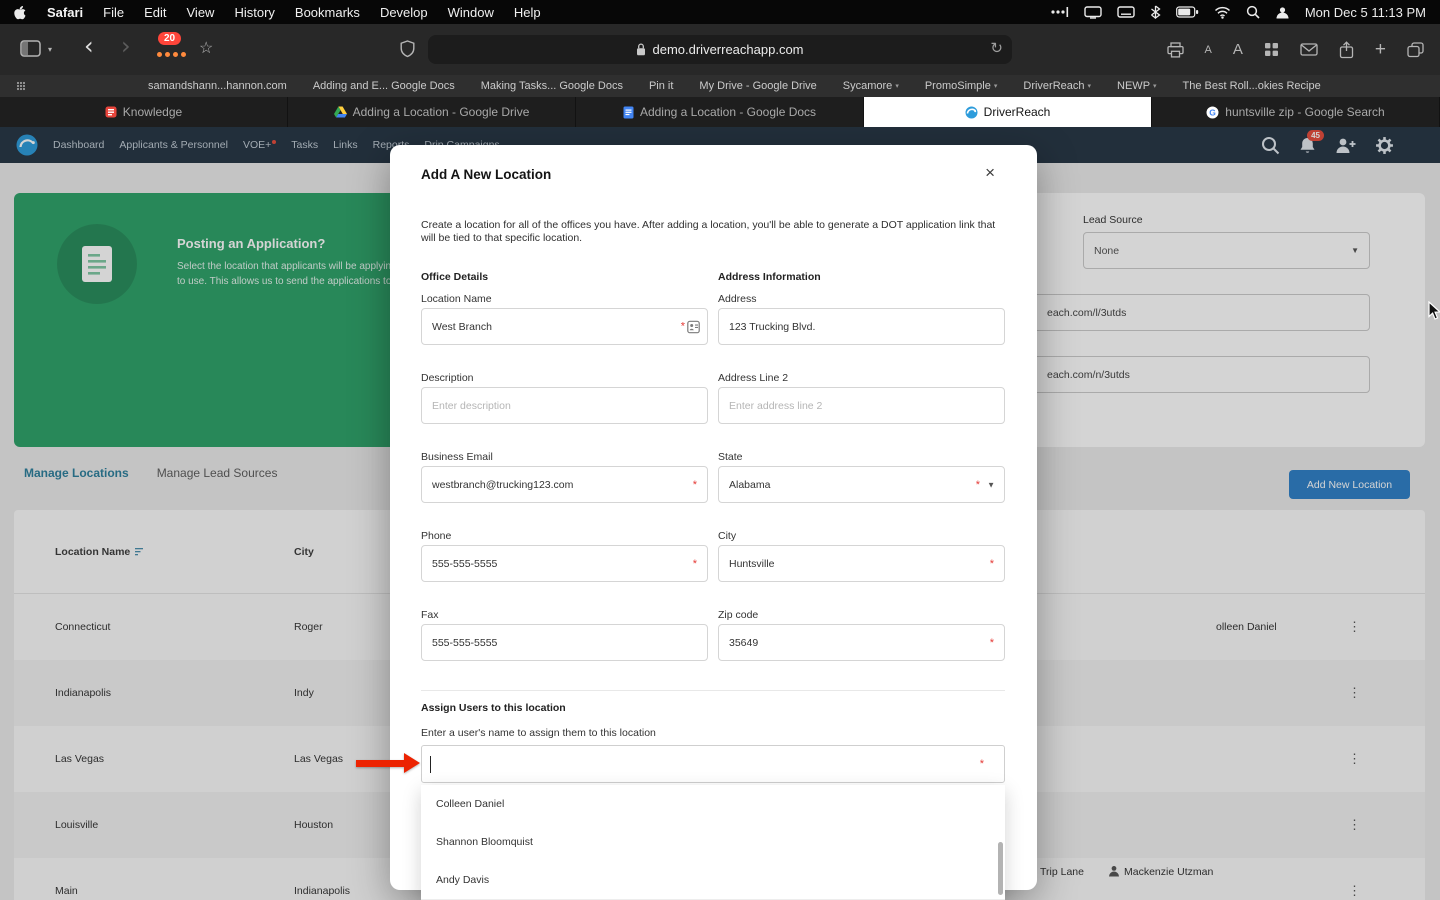  What do you see at coordinates (1057, 86) in the screenshot?
I see `favorite-folder: DriverReach ▾` at bounding box center [1057, 86].